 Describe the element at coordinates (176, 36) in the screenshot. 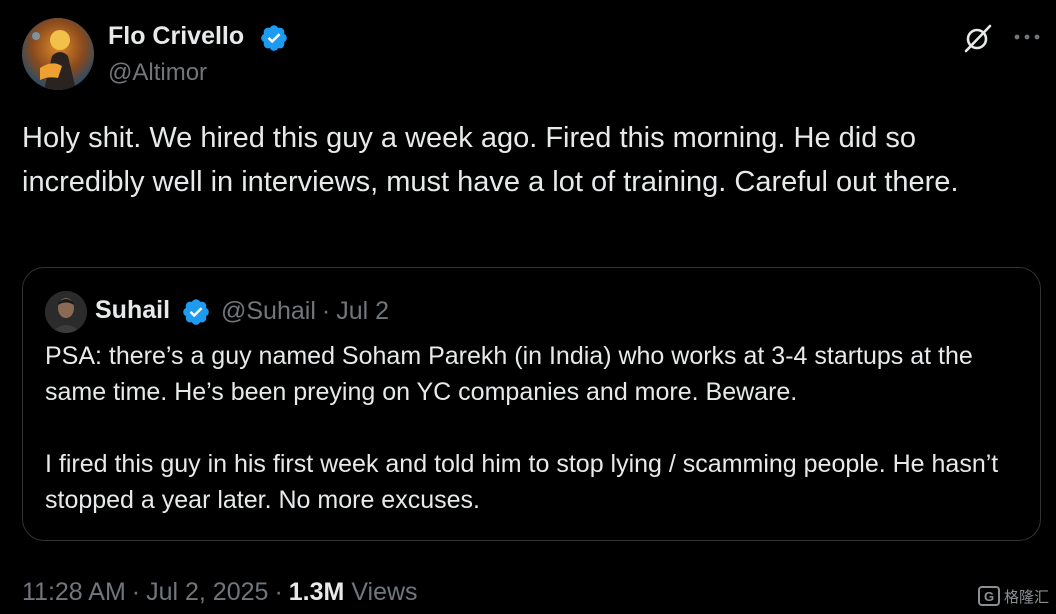

I see `author-name: Flo Crivello` at that location.